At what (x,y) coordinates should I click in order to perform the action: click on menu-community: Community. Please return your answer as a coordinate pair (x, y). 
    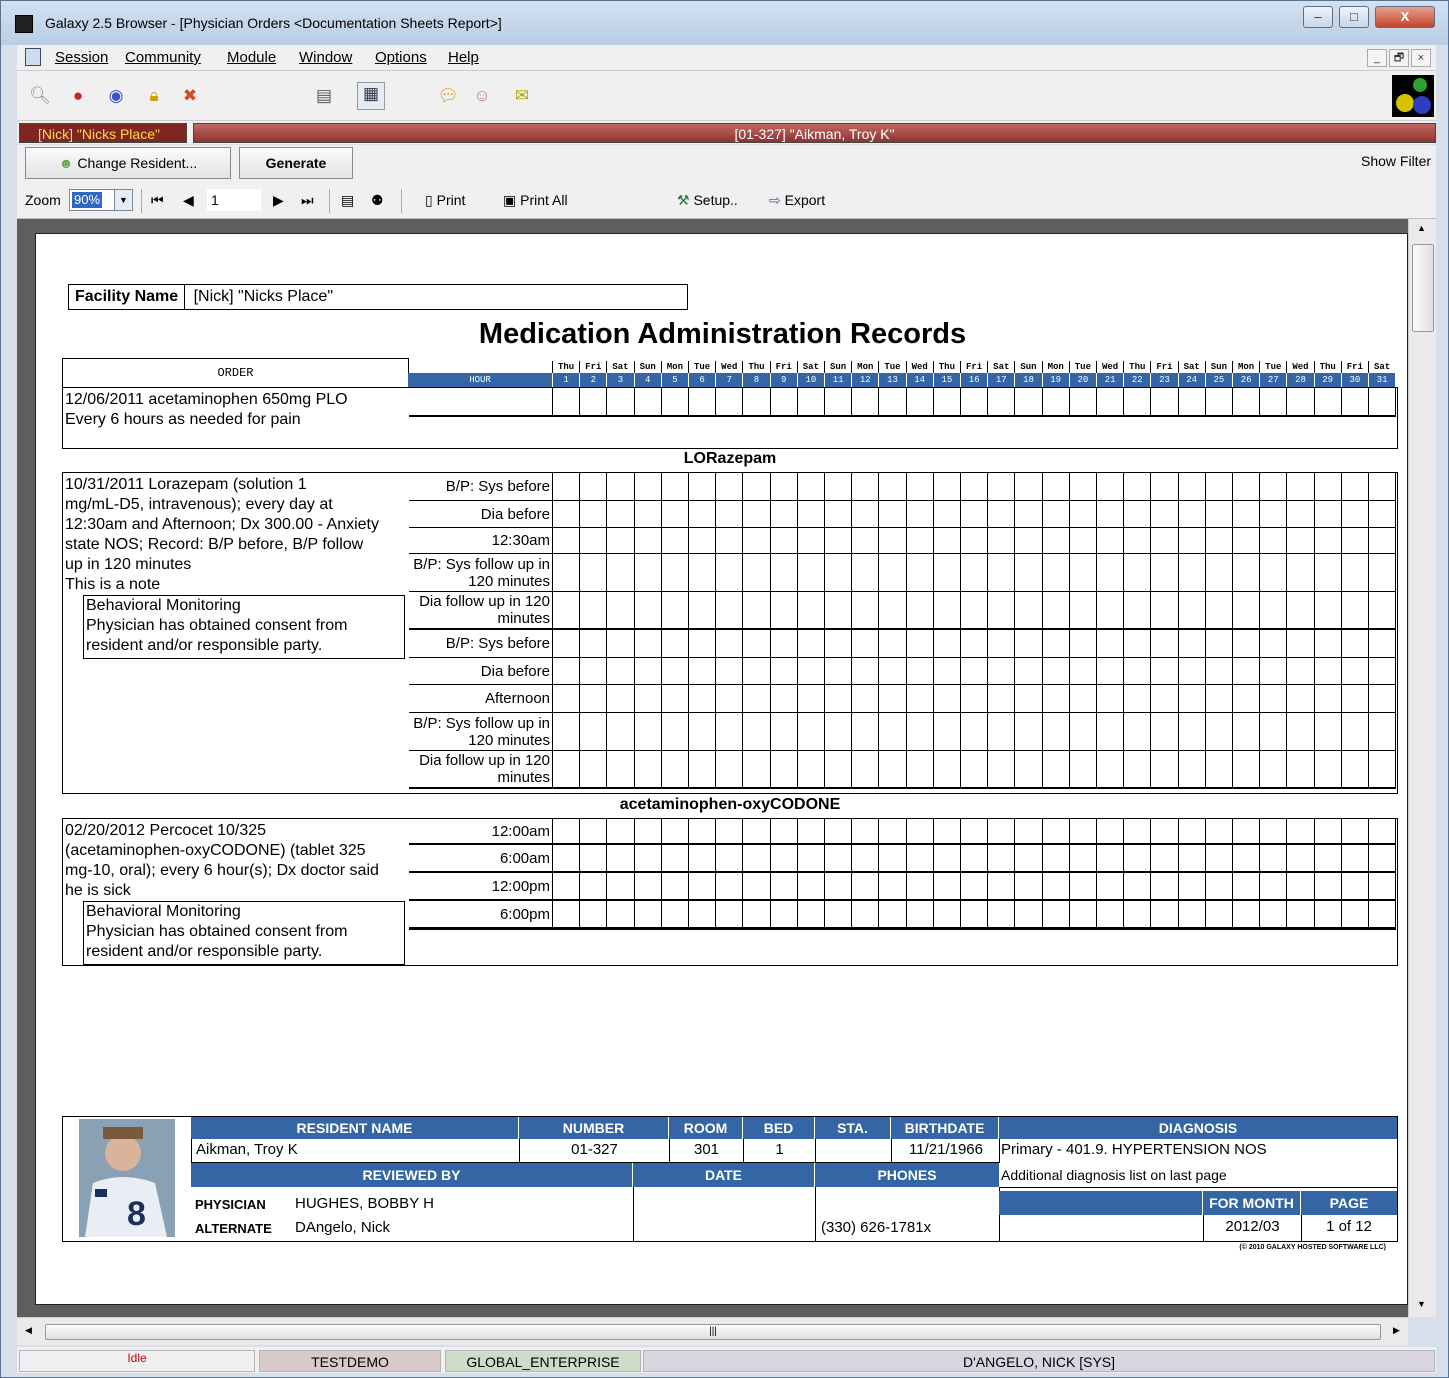
    Looking at the image, I should click on (163, 57).